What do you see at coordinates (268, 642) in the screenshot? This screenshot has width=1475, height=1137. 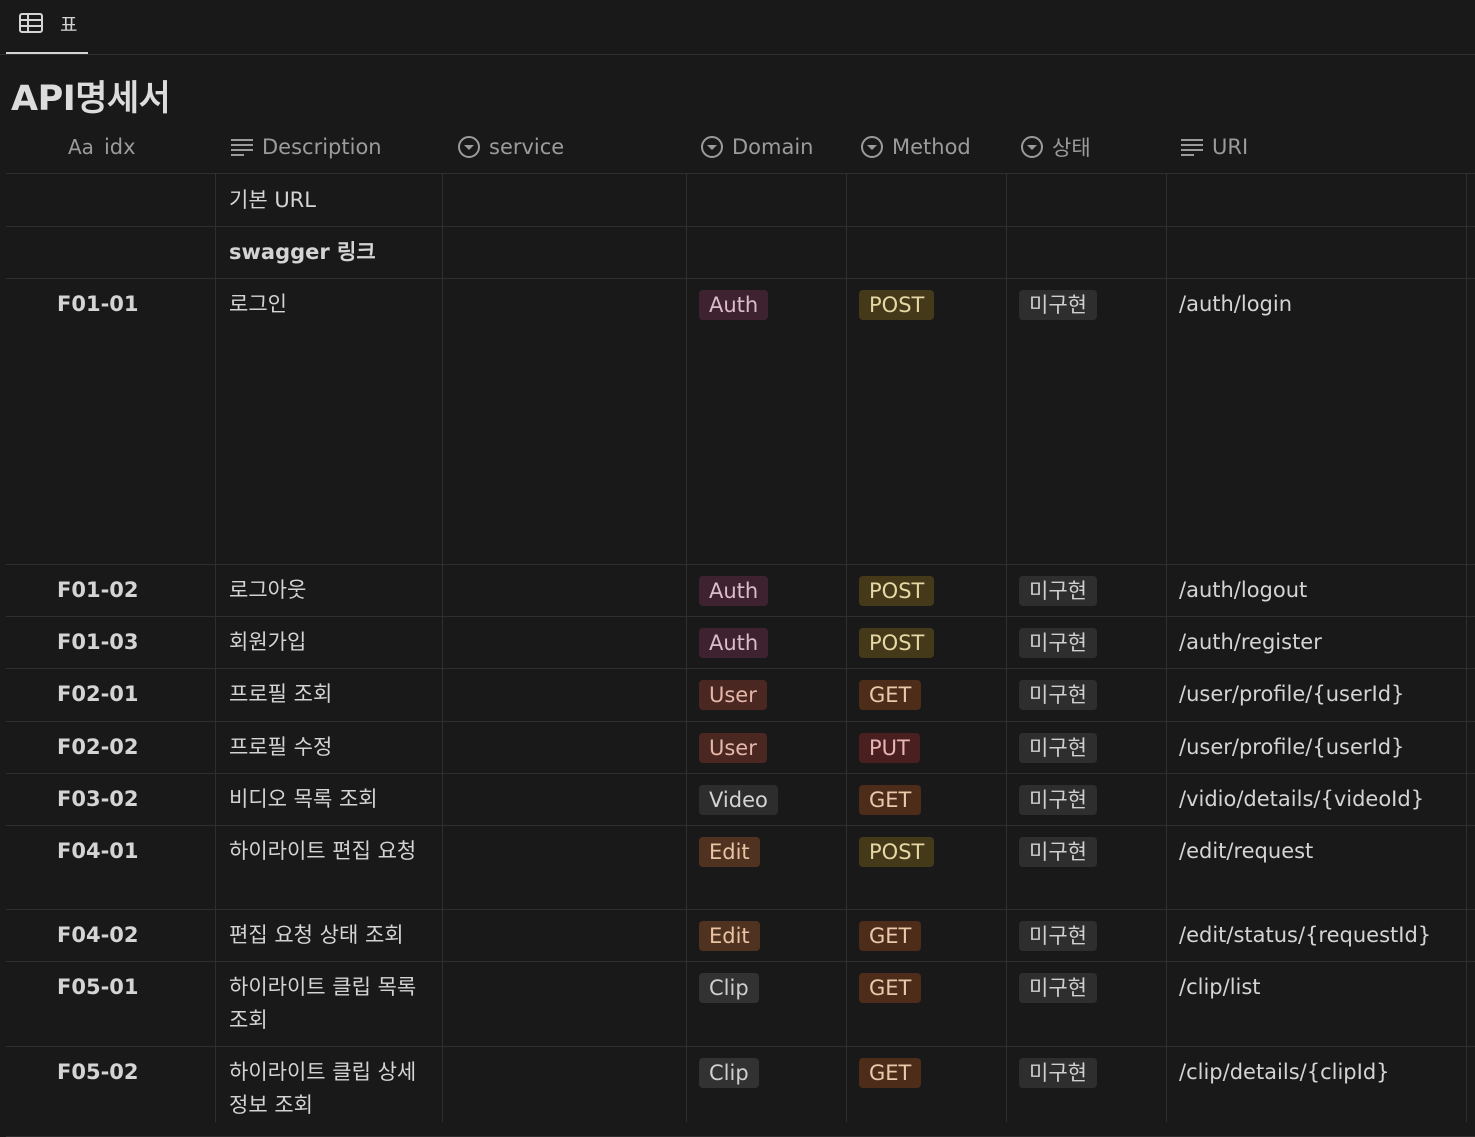 I see `cell-description: 회원가입` at bounding box center [268, 642].